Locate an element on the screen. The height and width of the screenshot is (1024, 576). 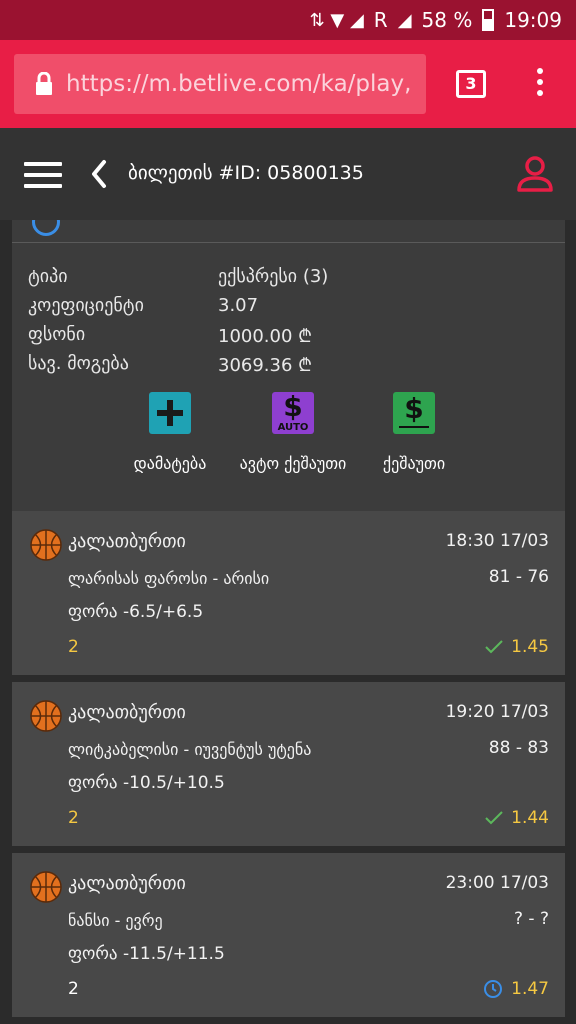
event-score: ? - ? is located at coordinates (531, 919).